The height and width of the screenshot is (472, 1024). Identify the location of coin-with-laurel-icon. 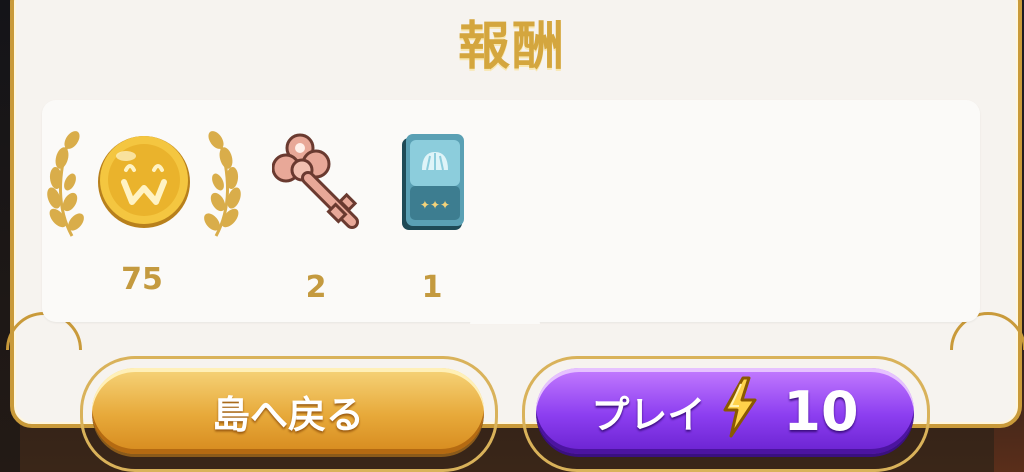
(144, 184).